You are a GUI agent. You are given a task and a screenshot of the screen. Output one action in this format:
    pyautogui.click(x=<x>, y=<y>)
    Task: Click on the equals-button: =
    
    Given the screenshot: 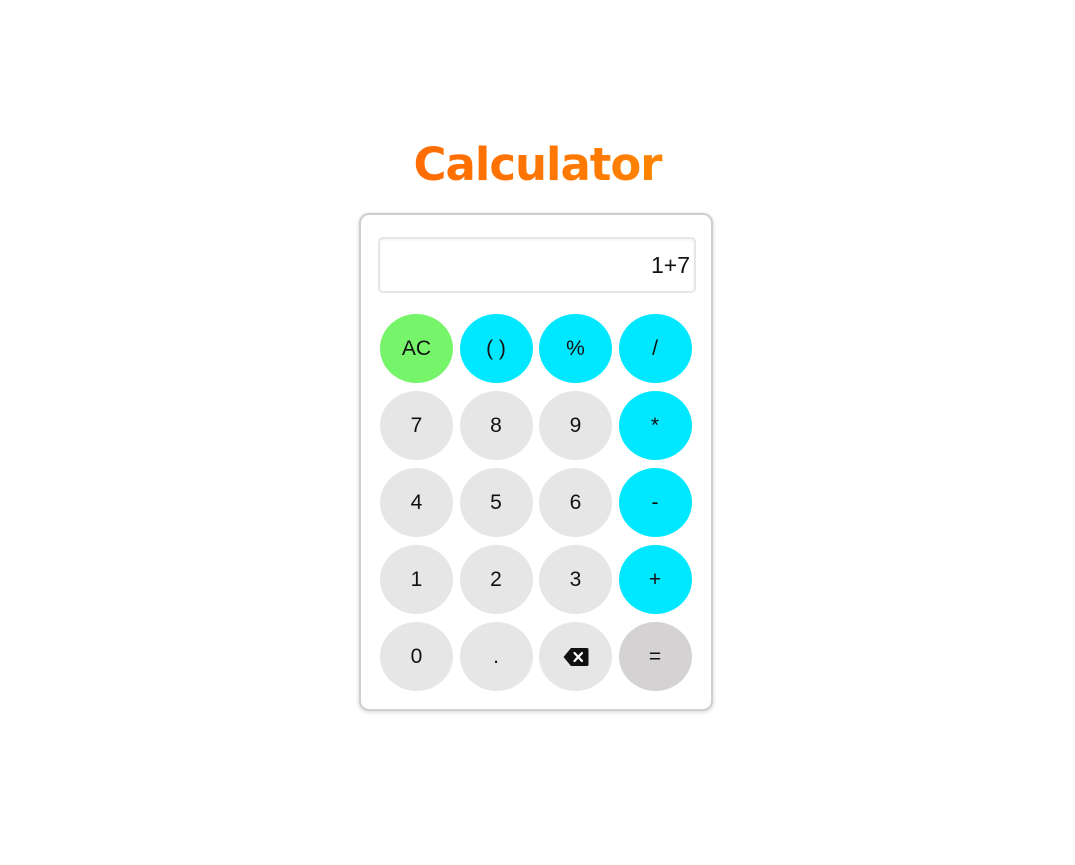 What is the action you would take?
    pyautogui.click(x=655, y=656)
    